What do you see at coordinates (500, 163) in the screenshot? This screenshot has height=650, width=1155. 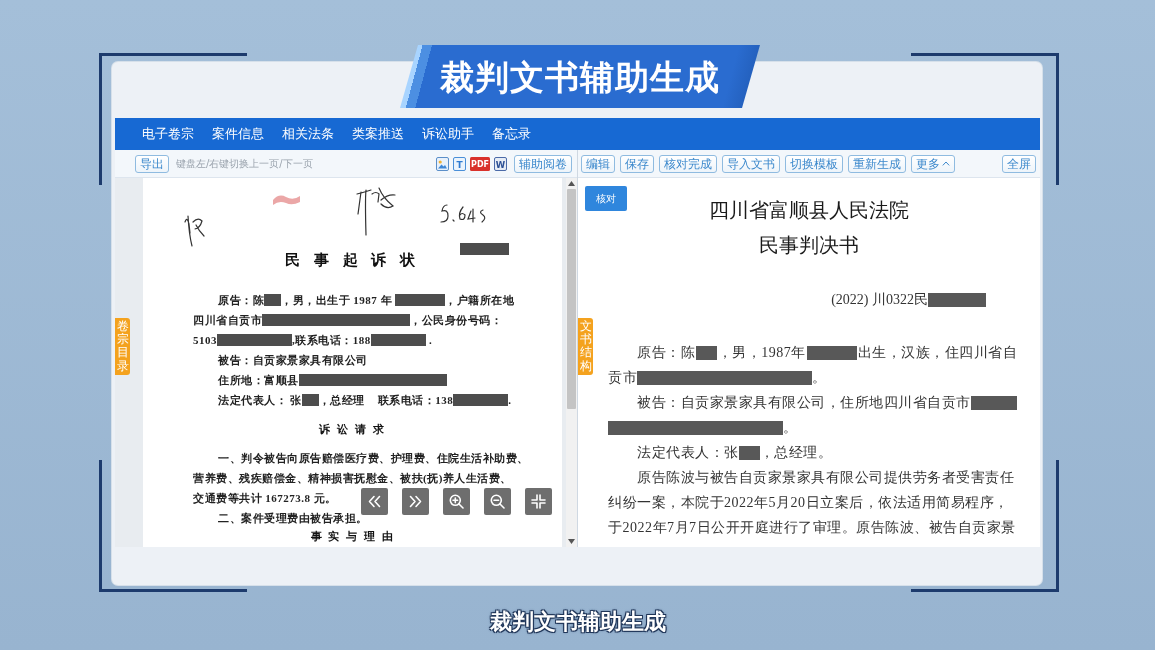 I see `word-file-icon: W` at bounding box center [500, 163].